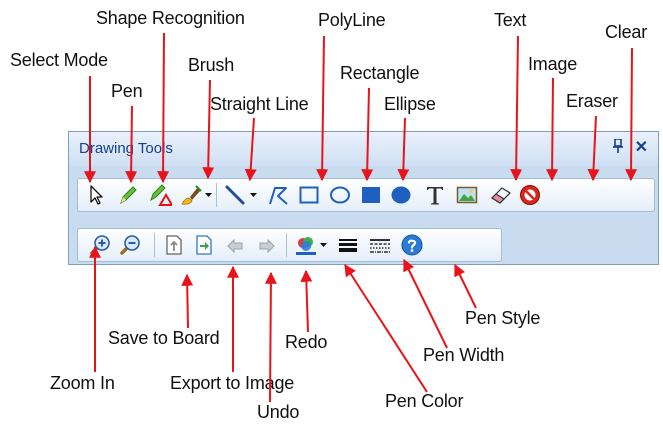 The height and width of the screenshot is (432, 663). Describe the element at coordinates (552, 129) in the screenshot. I see `arrow-image` at that location.